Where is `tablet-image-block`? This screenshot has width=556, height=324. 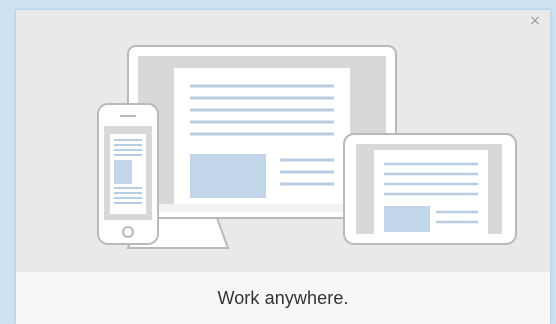 tablet-image-block is located at coordinates (407, 219).